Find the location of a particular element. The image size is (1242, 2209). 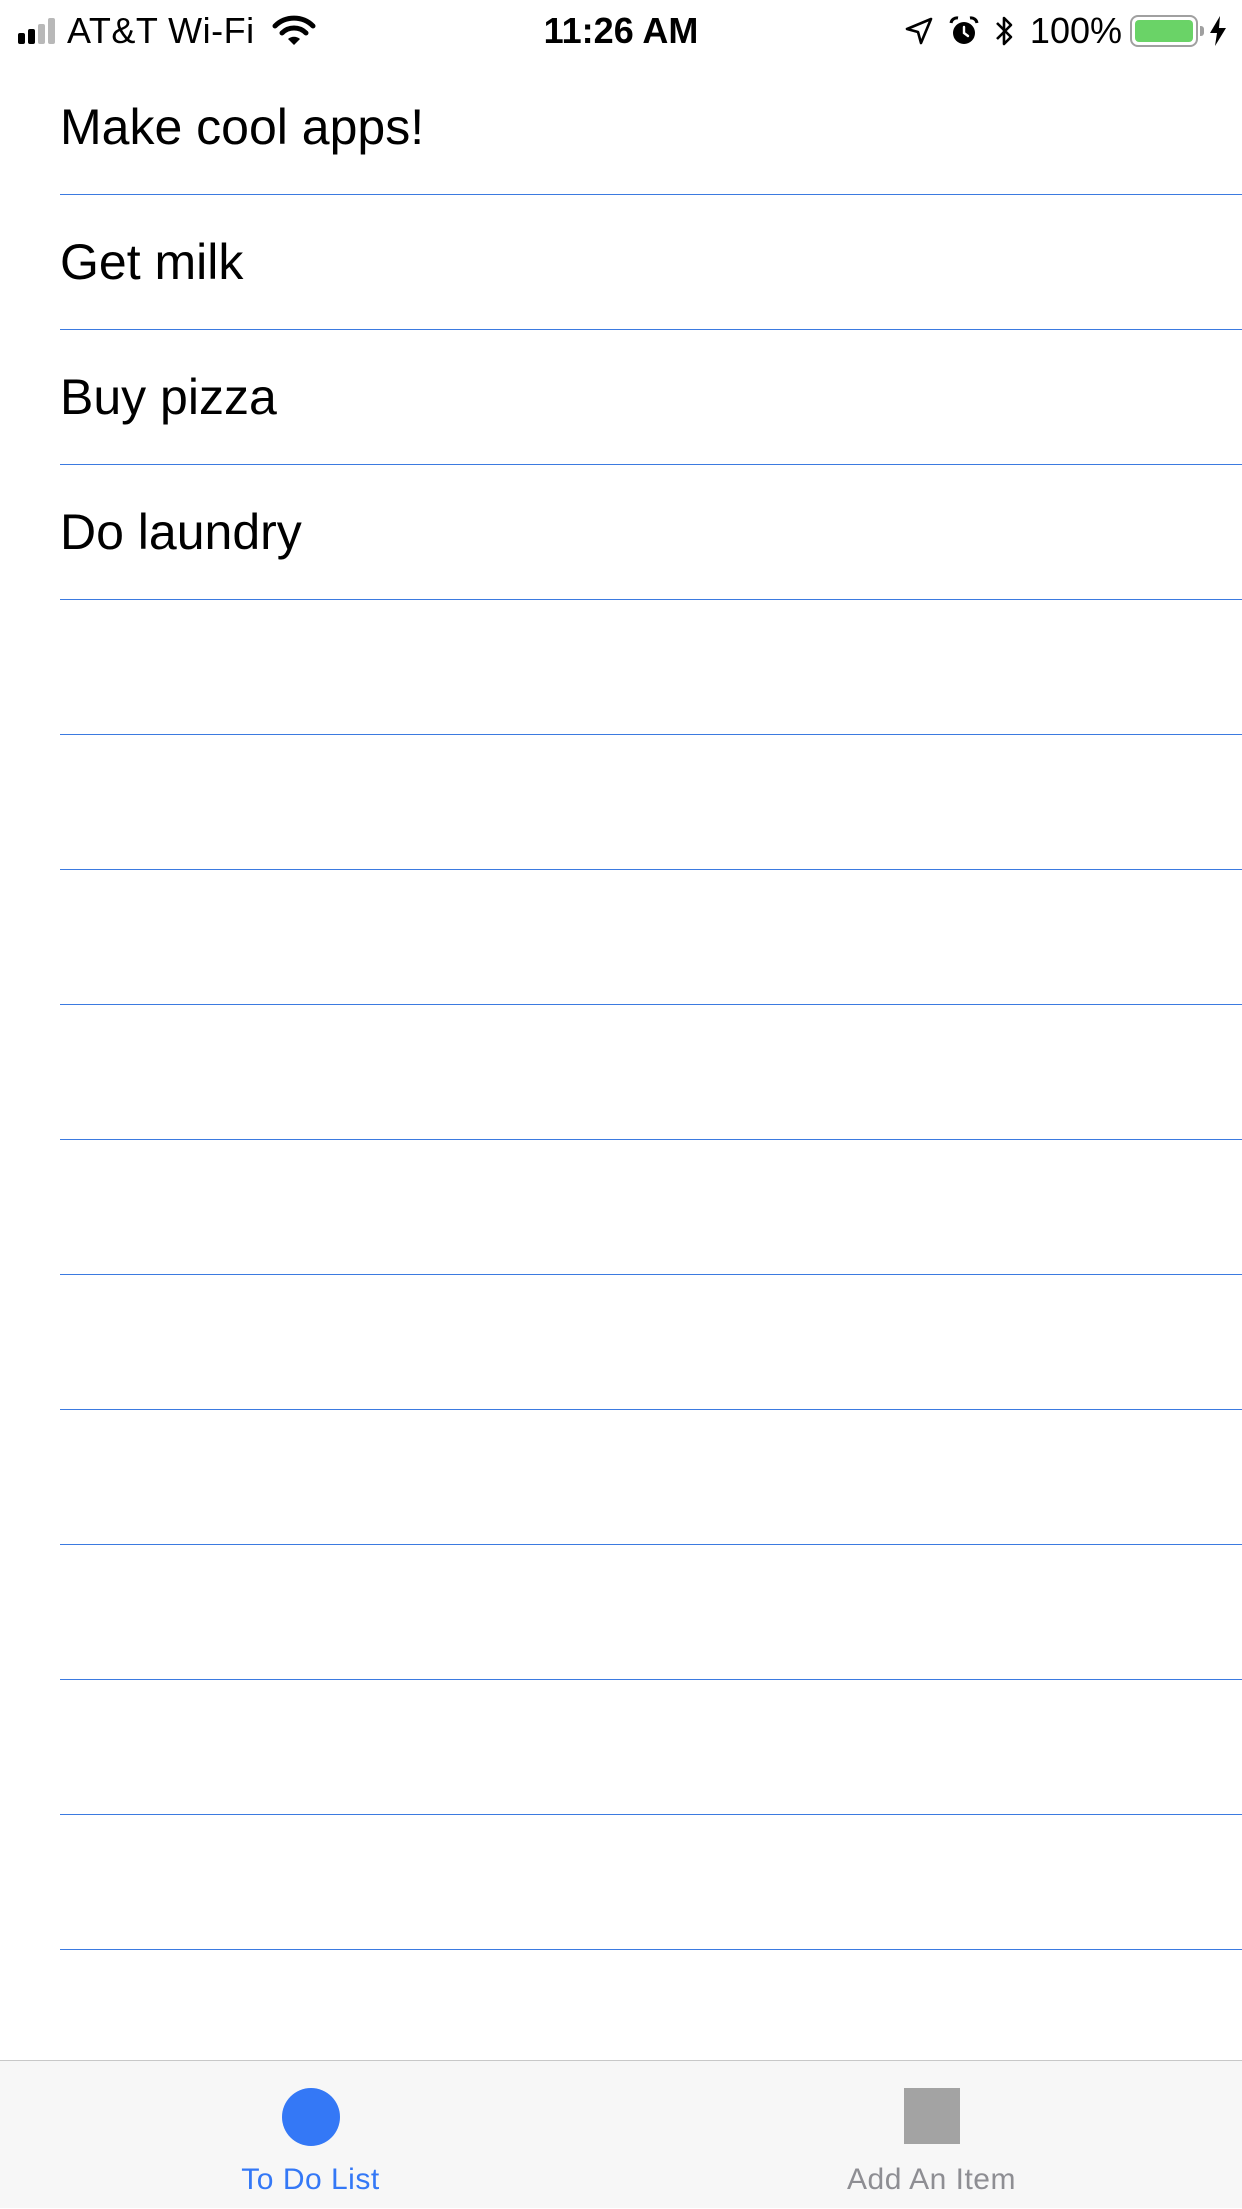

tab-to-do-list: To Do List is located at coordinates (310, 2135).